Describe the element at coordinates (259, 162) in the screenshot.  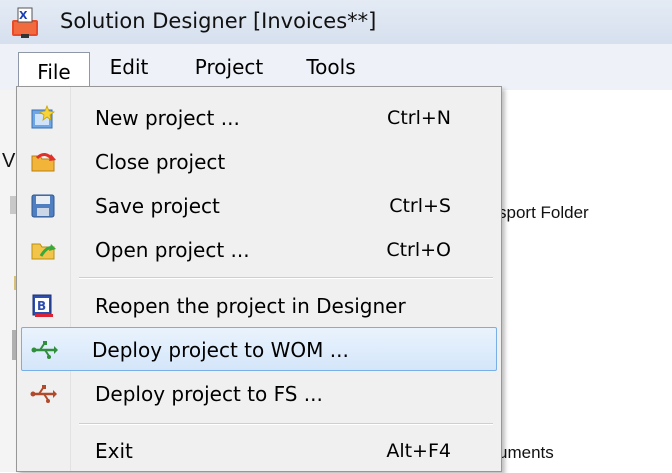
I see `menu-item-close-project: Close project` at that location.